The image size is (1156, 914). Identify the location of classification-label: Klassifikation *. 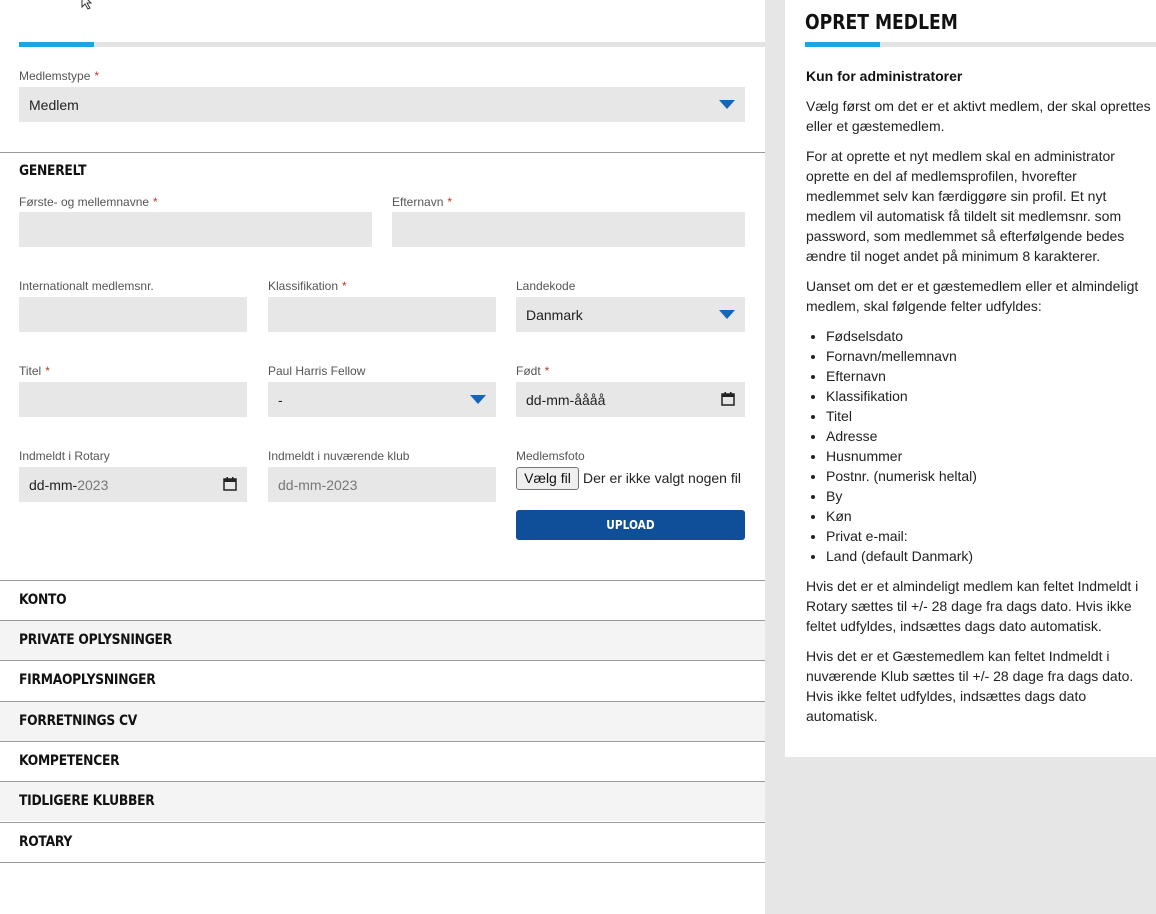
(307, 286).